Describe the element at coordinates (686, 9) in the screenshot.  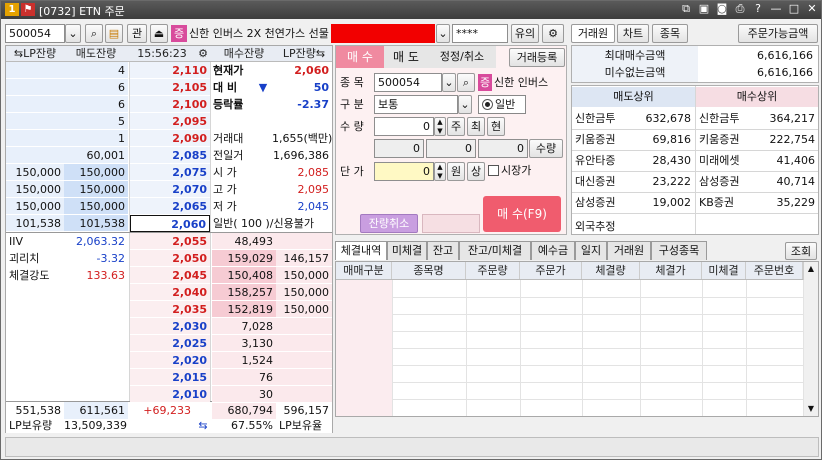
I see `link-icon: ⧉` at that location.